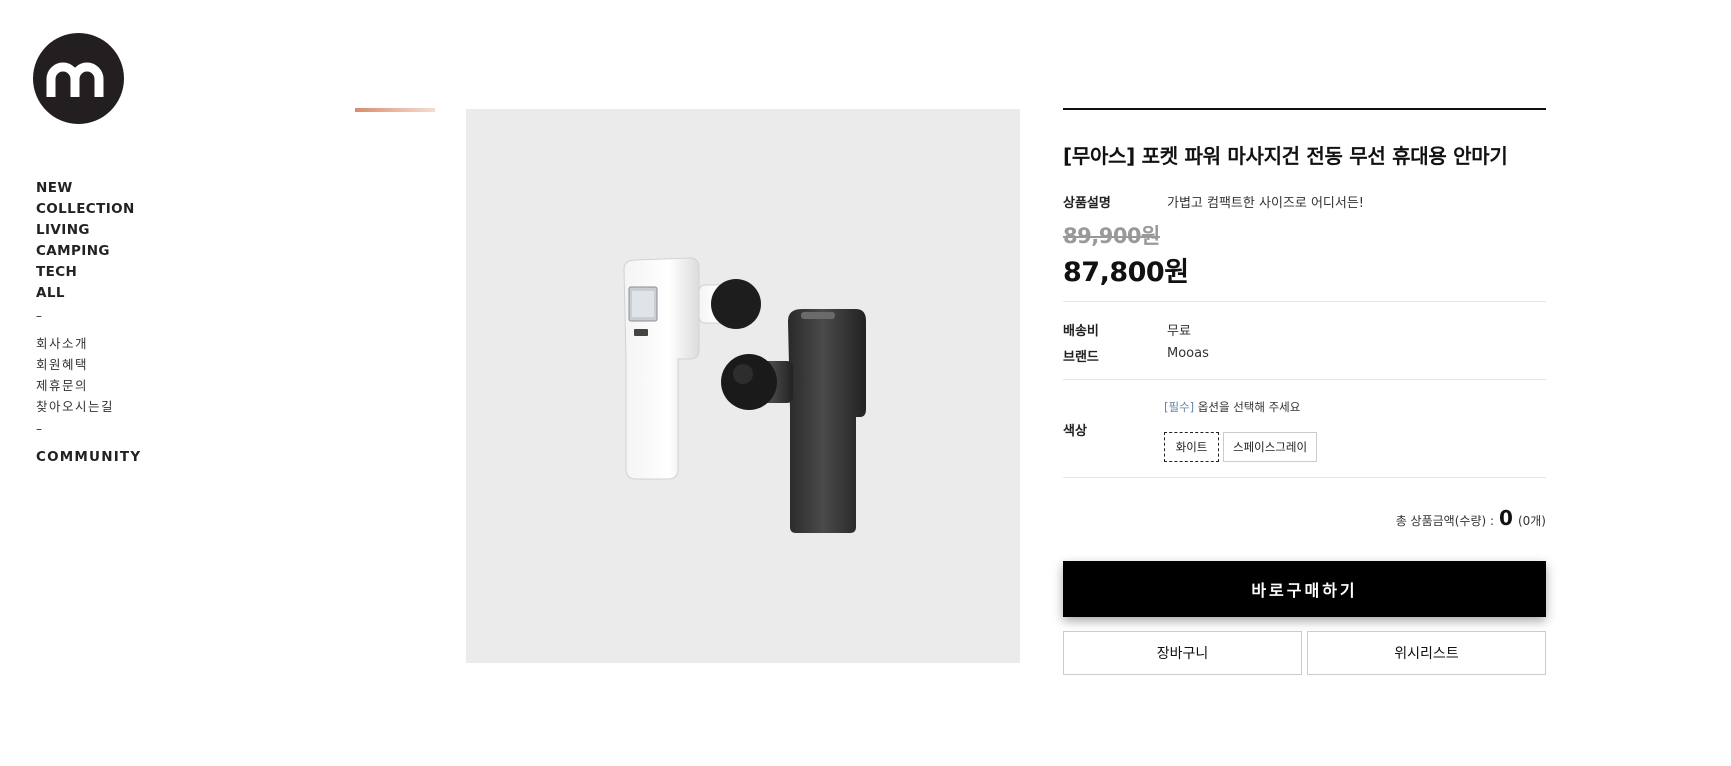 The height and width of the screenshot is (766, 1731). I want to click on m-logo-icon, so click(74, 79).